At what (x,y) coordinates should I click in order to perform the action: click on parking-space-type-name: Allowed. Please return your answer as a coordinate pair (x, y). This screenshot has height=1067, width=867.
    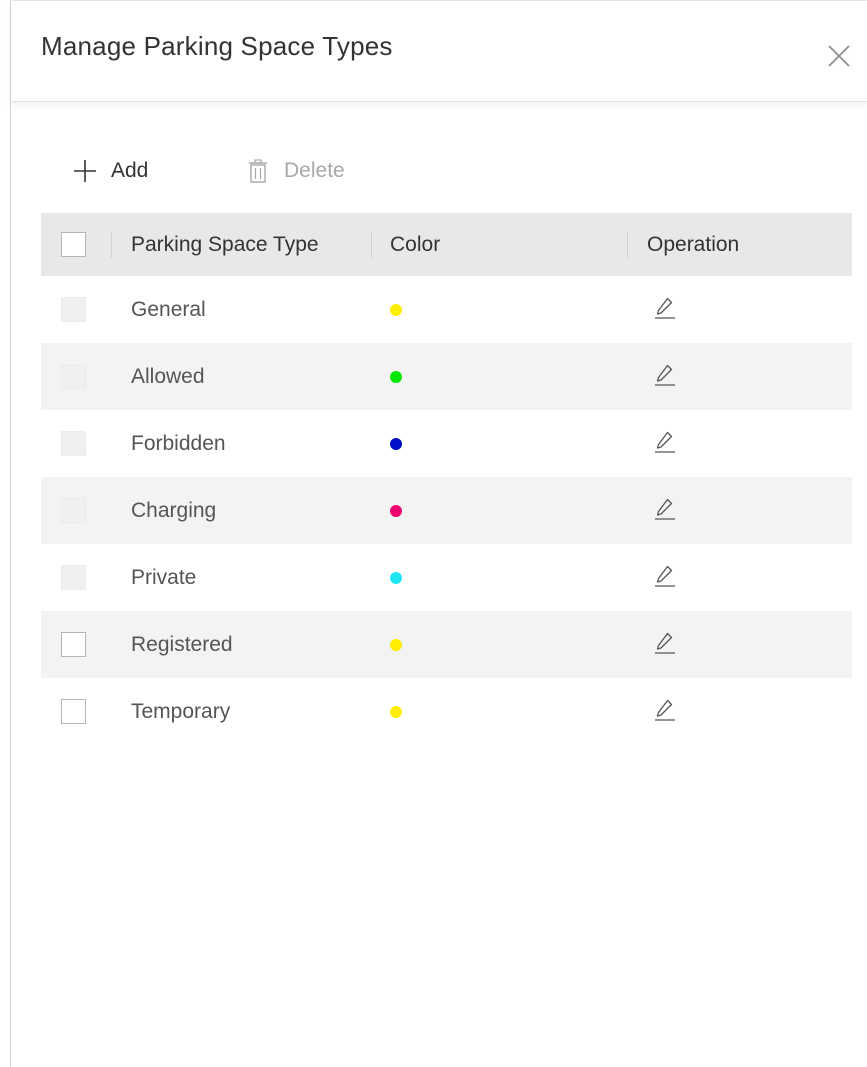
    Looking at the image, I should click on (168, 376).